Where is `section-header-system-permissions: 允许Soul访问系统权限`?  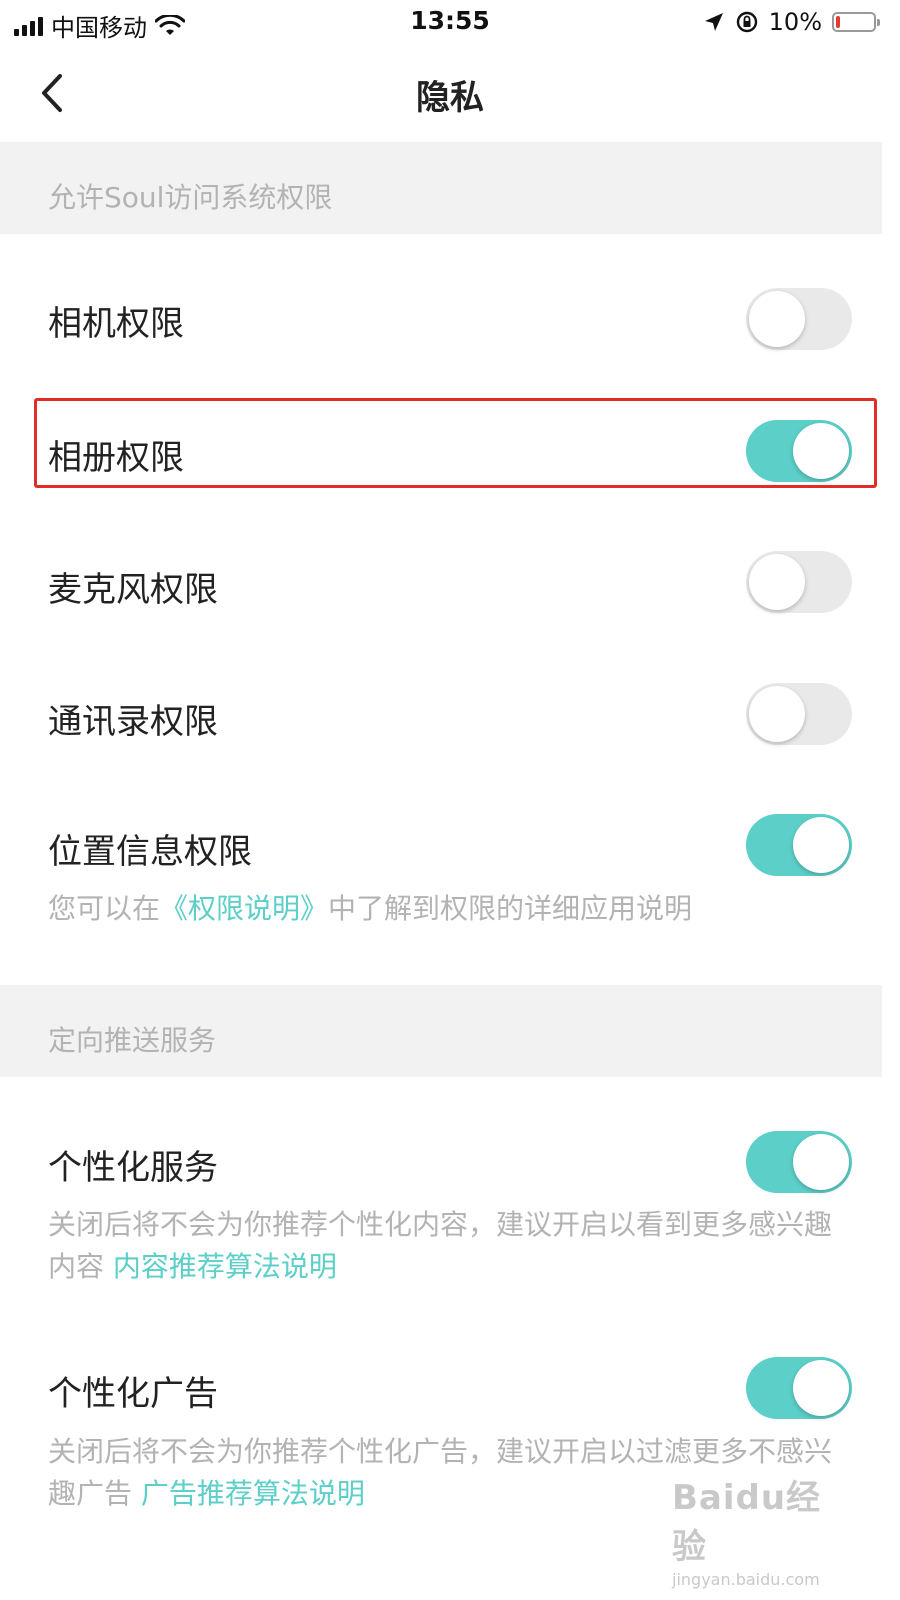
section-header-system-permissions: 允许Soul访问系统权限 is located at coordinates (441, 188).